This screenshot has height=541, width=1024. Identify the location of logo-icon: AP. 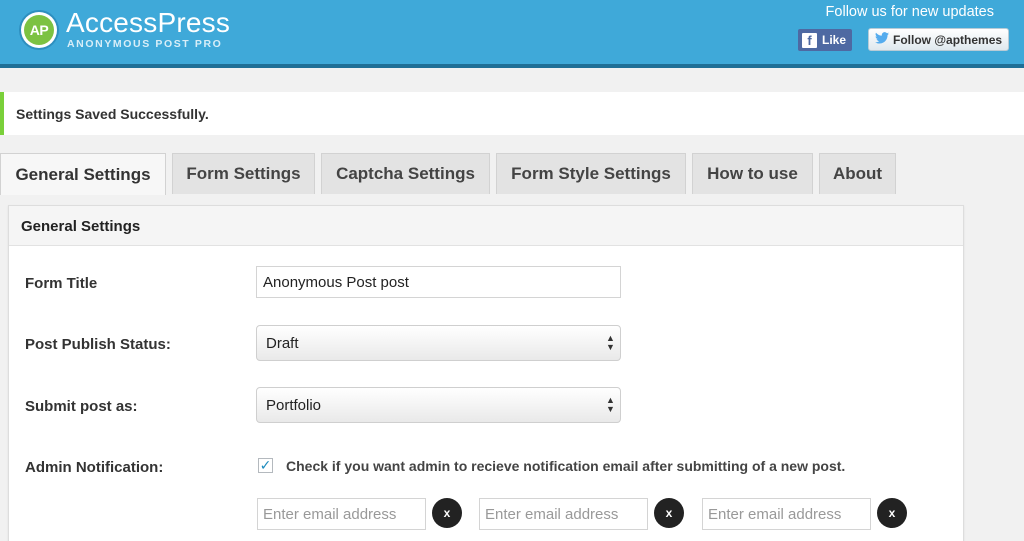
(39, 30).